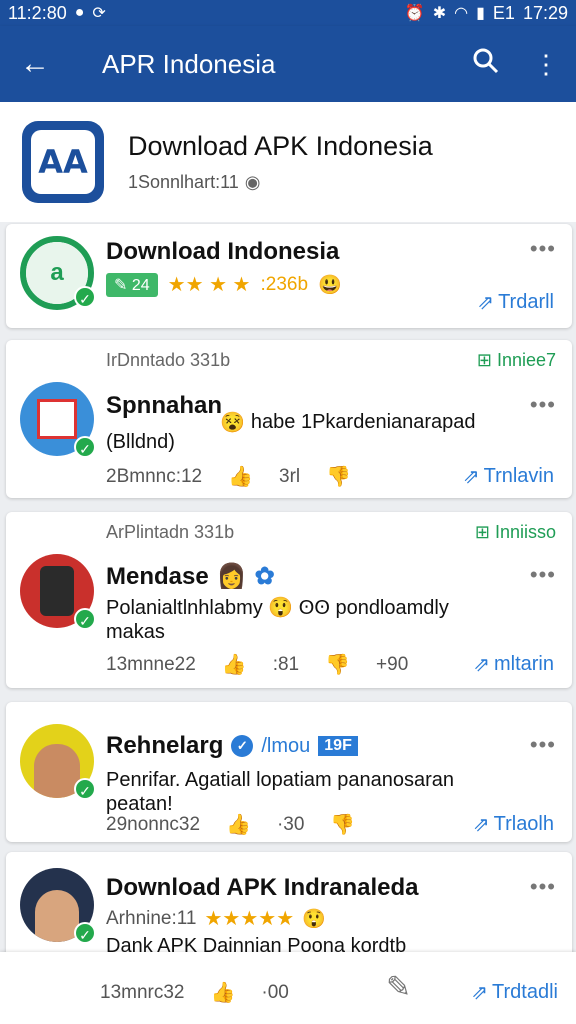 The width and height of the screenshot is (576, 1024). Describe the element at coordinates (277, 620) in the screenshot. I see `post-body: Polanialtlnhlabmy 😲 ʘʘ pondloamdly makas` at that location.